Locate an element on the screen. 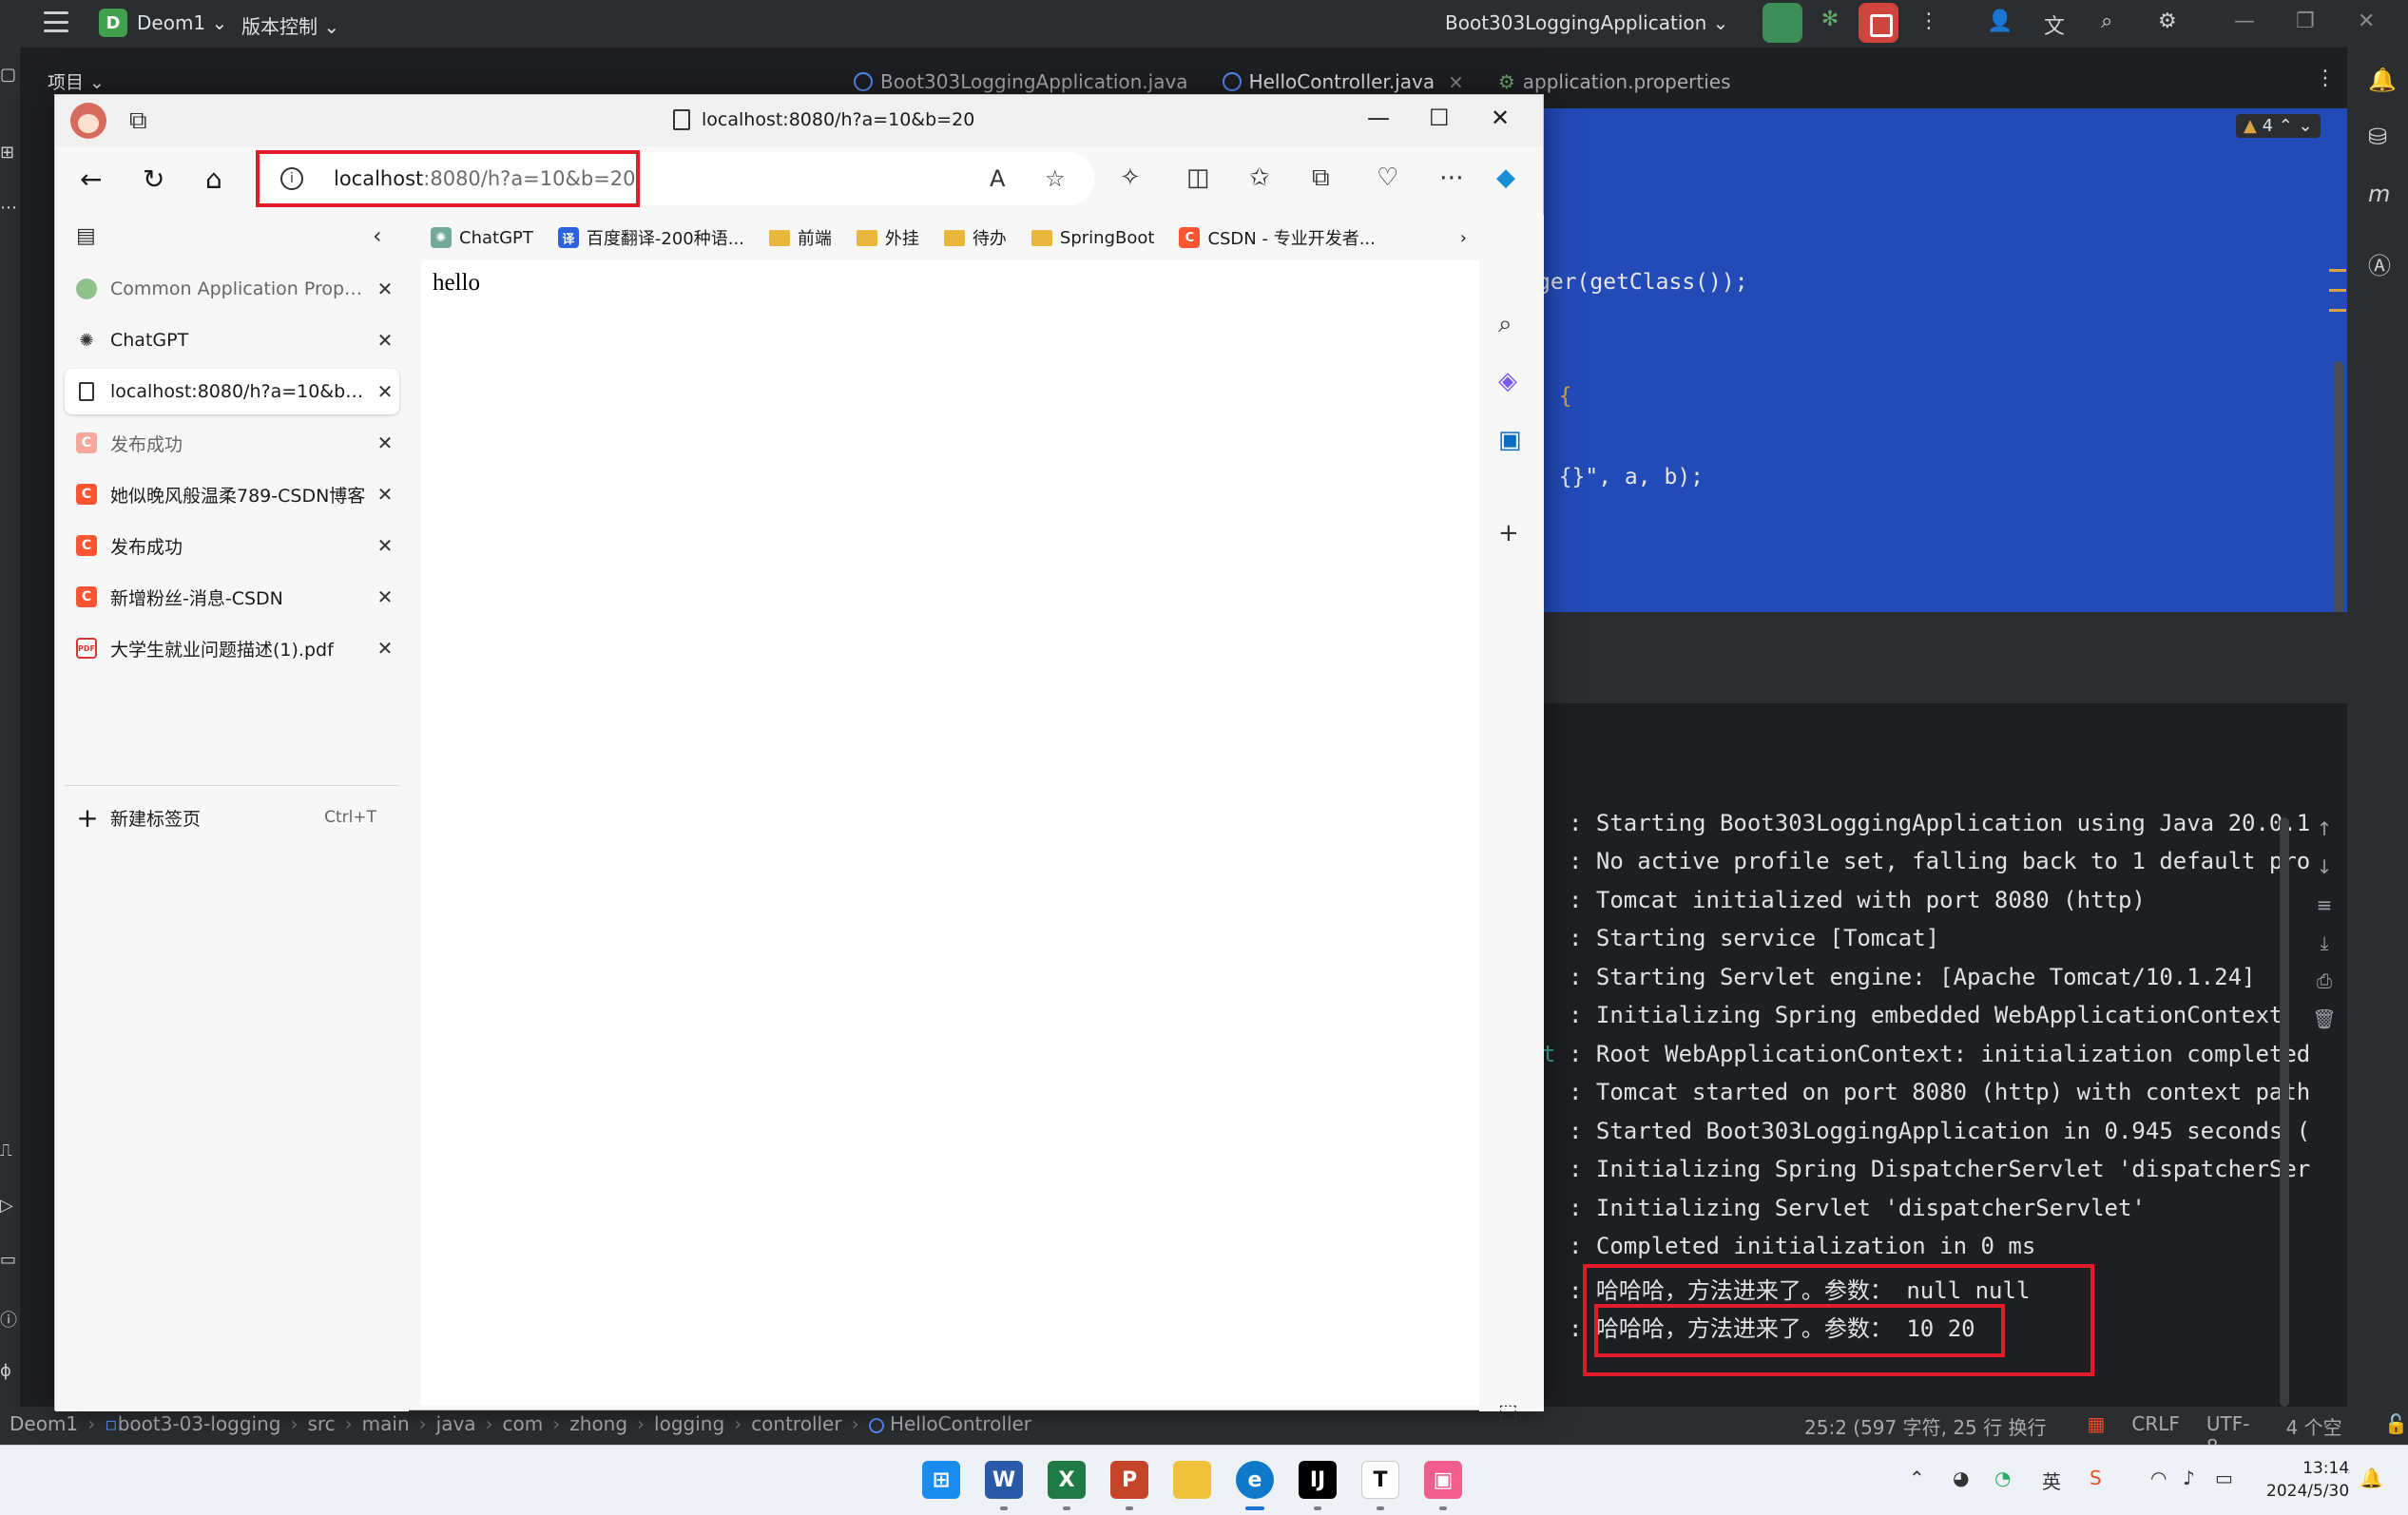 The width and height of the screenshot is (2408, 1515). workspaces-icon: ⧉ is located at coordinates (138, 121).